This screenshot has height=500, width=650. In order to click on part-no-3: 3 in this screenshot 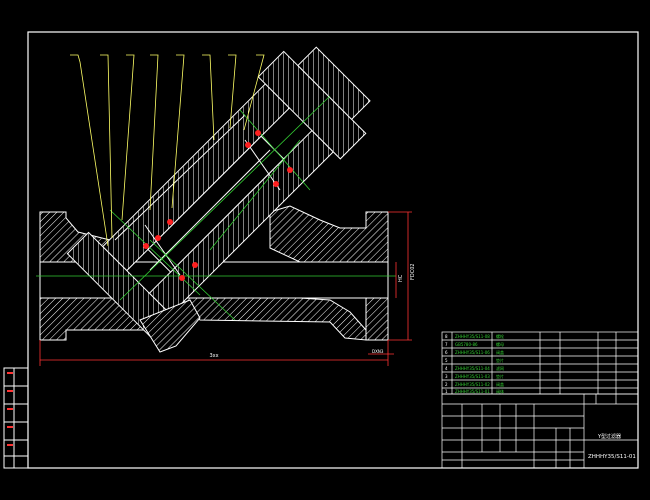, I will do `click(446, 376)`.